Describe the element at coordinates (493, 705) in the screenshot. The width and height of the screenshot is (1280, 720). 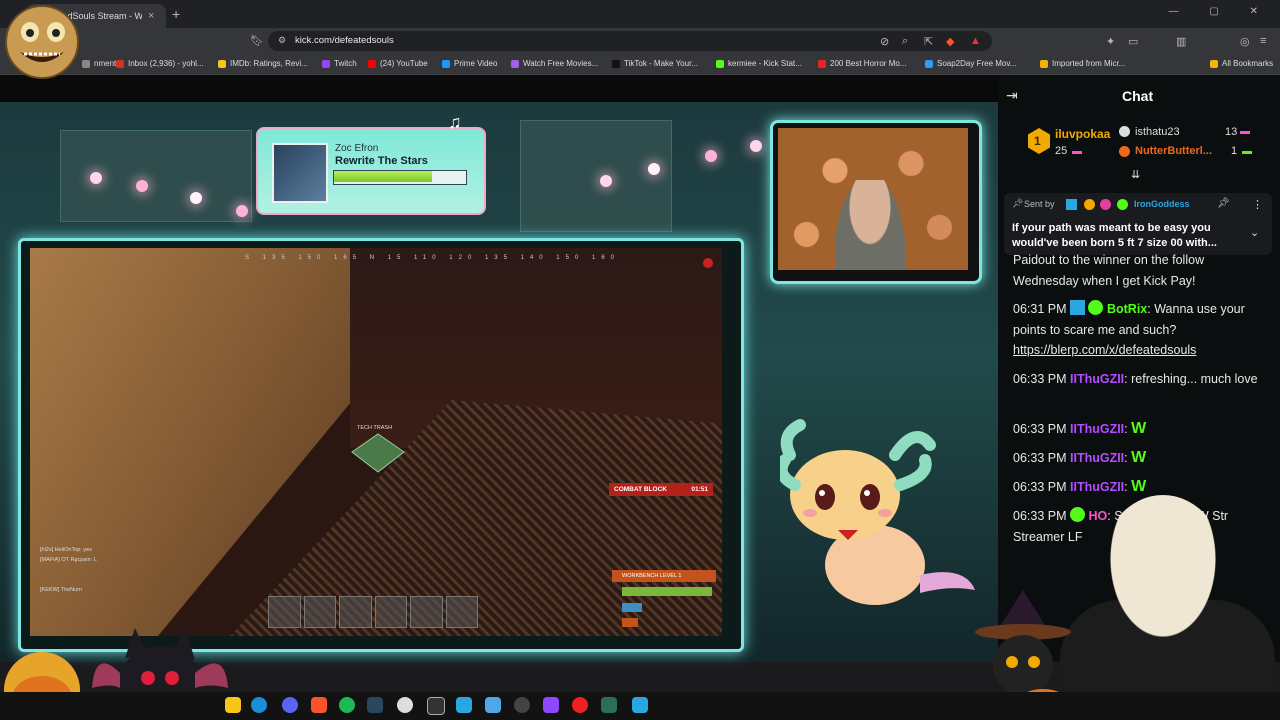
I see `calculator-icon` at that location.